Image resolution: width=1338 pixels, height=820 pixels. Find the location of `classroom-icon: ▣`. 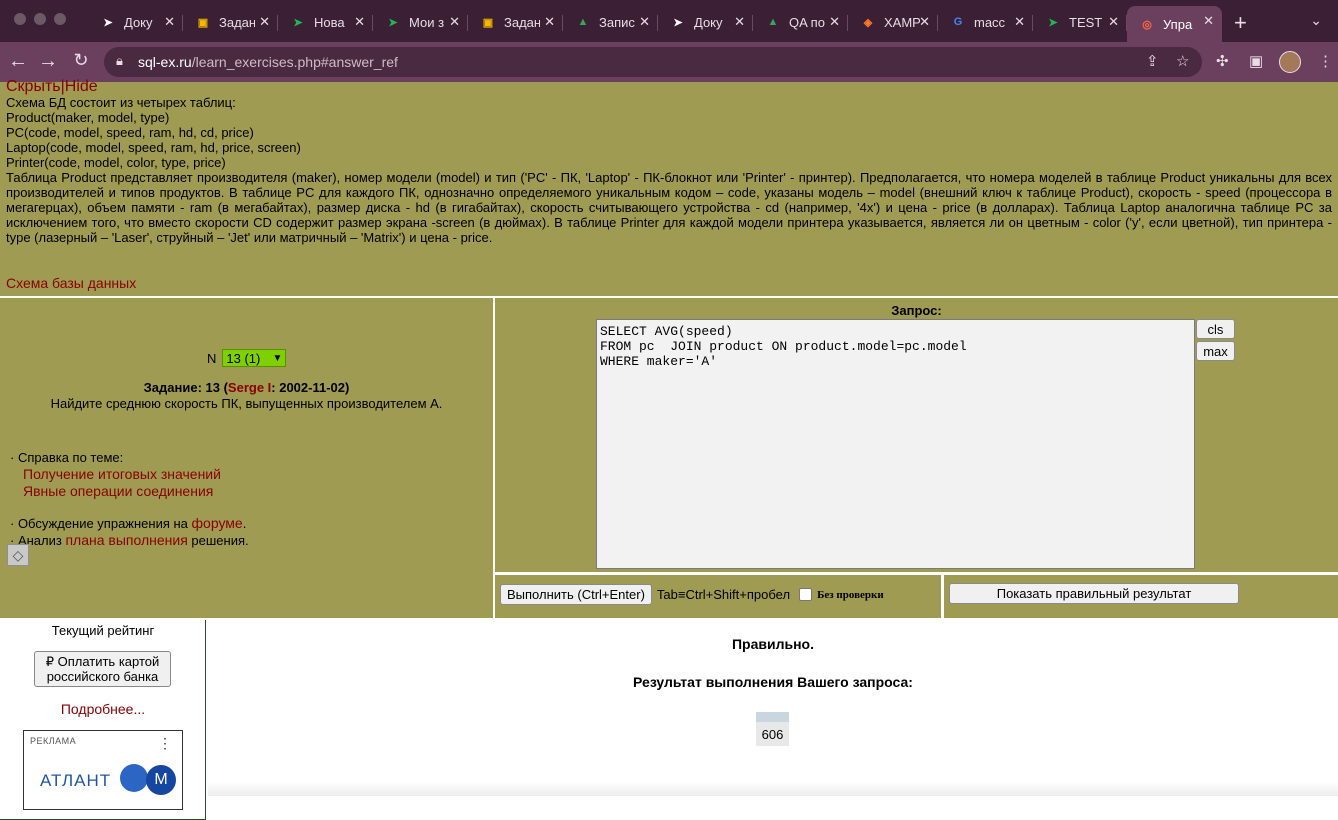

classroom-icon: ▣ is located at coordinates (203, 22).